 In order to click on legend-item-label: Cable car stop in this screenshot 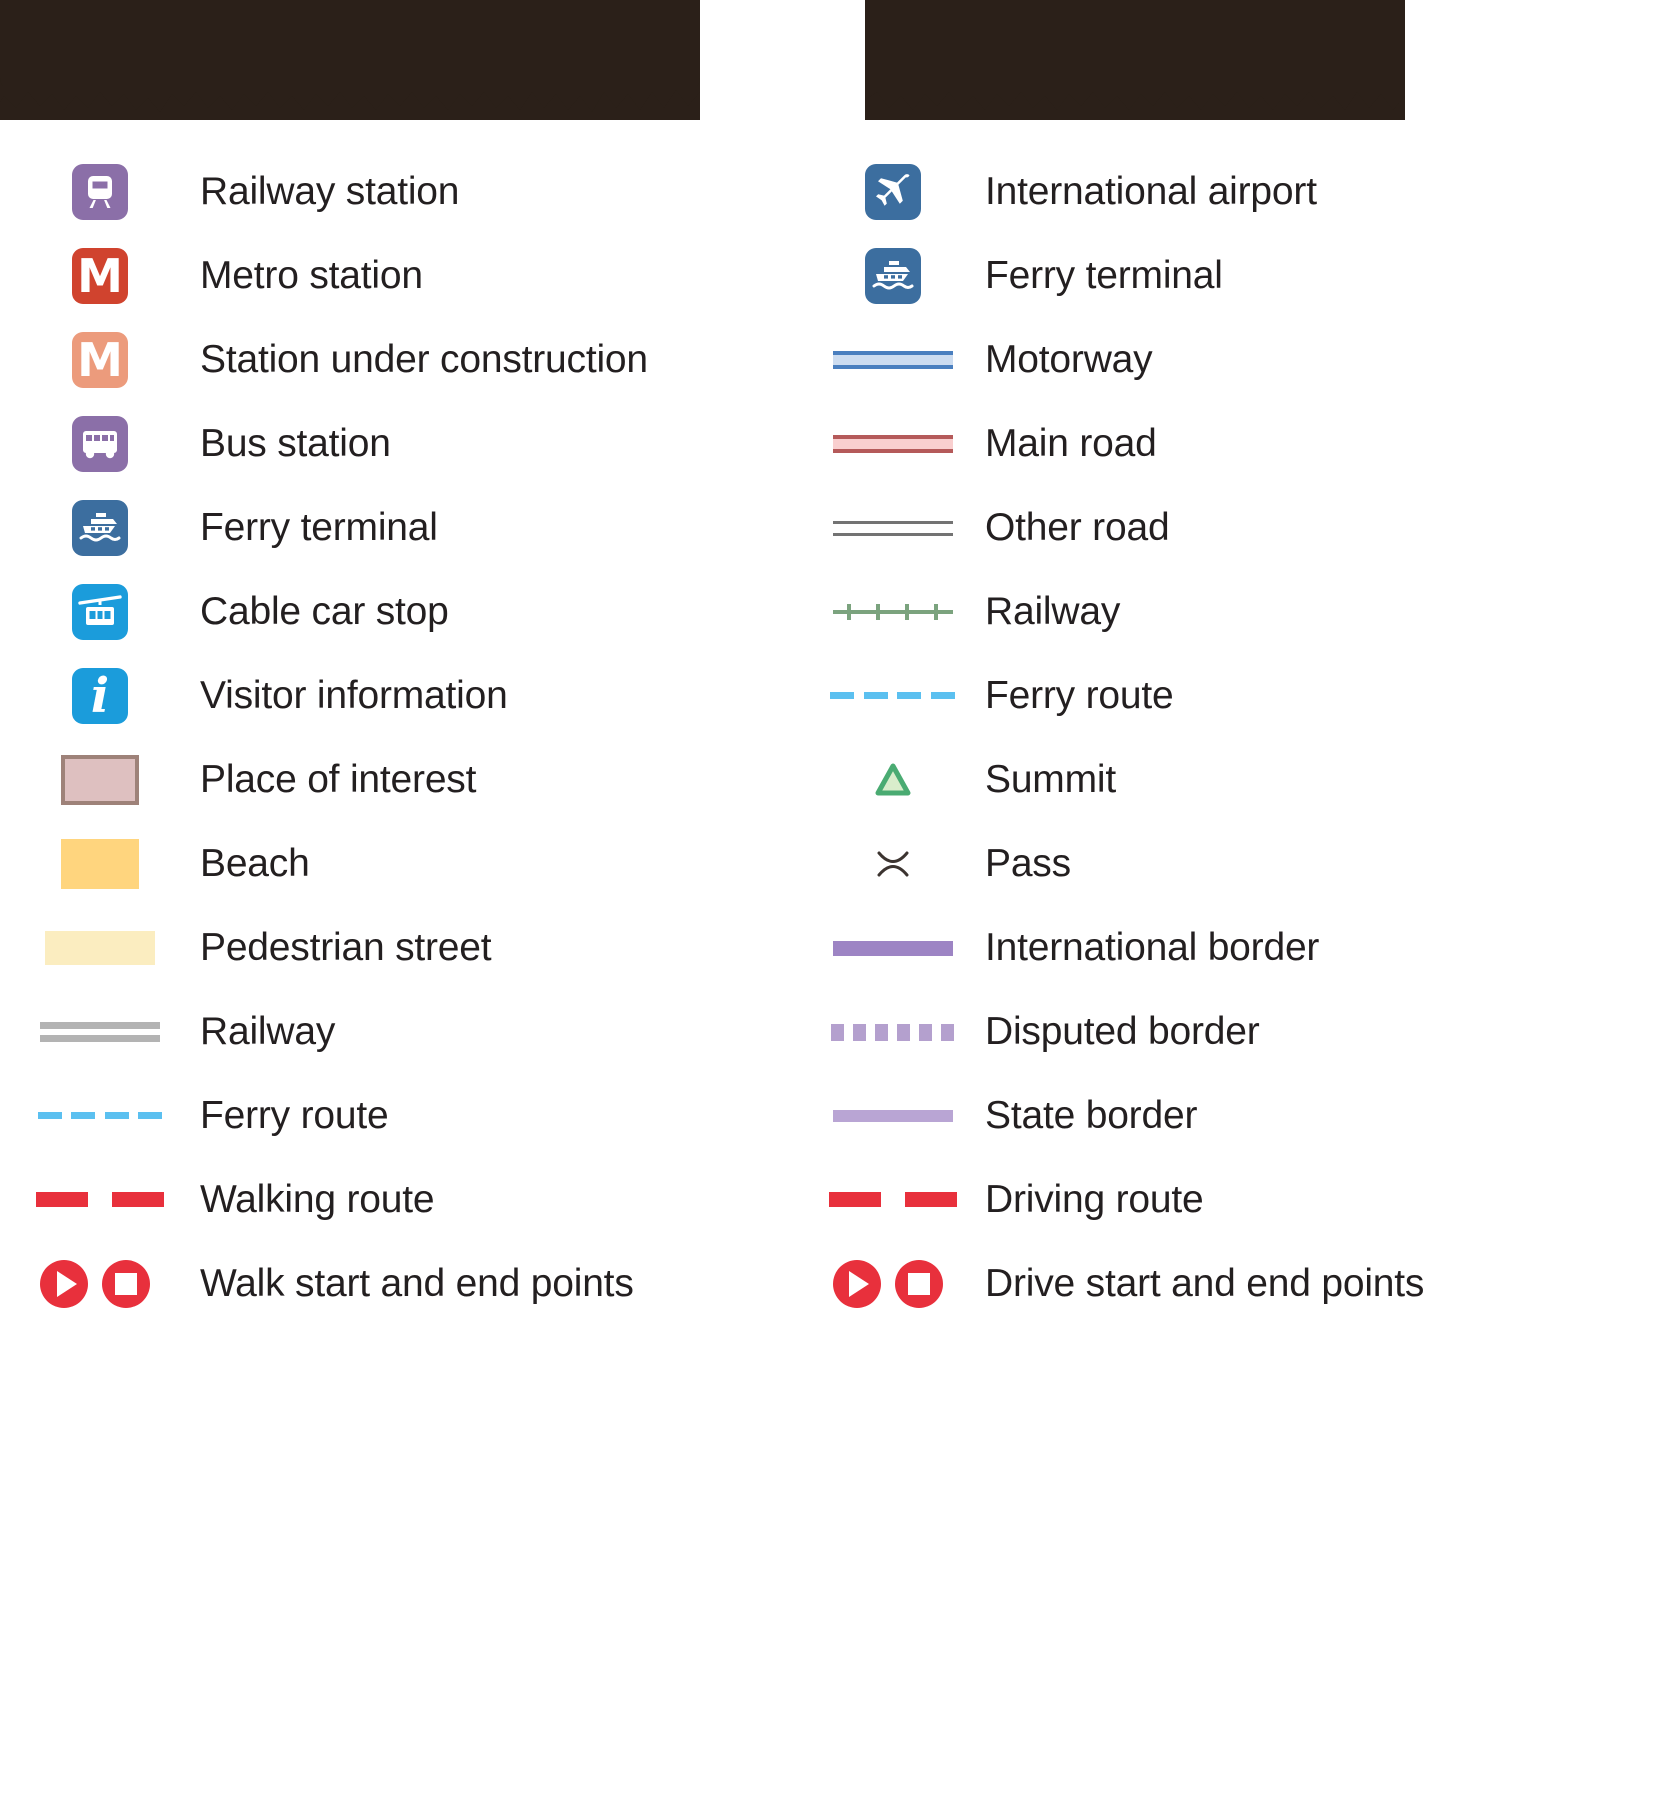, I will do `click(324, 611)`.